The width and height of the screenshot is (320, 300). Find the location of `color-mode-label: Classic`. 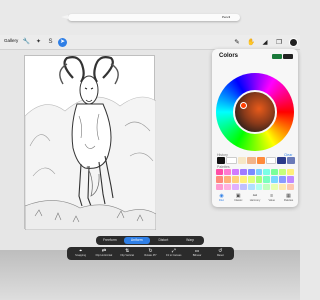

color-mode-label: Classic is located at coordinates (238, 200).